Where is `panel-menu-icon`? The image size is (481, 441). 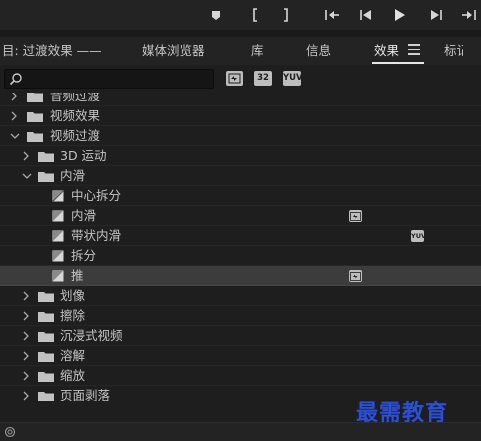
panel-menu-icon is located at coordinates (414, 50).